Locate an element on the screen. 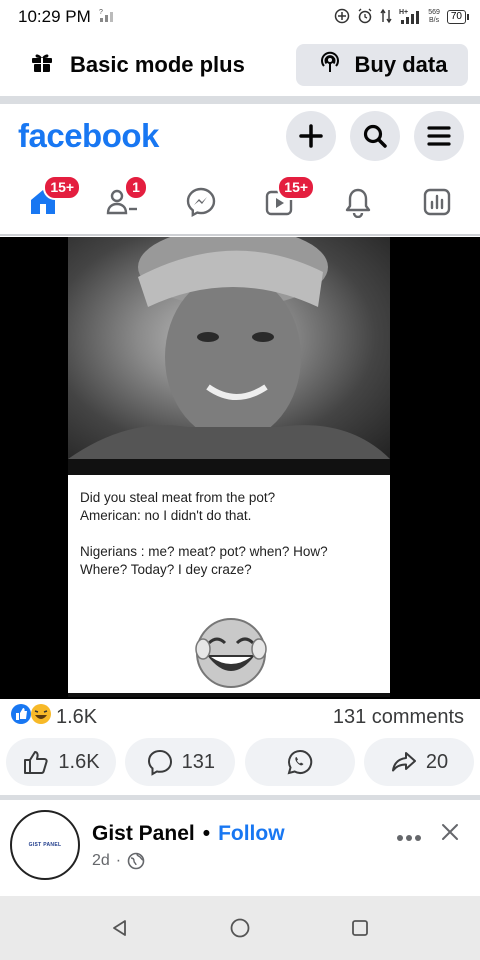  home-circle-icon is located at coordinates (240, 928).